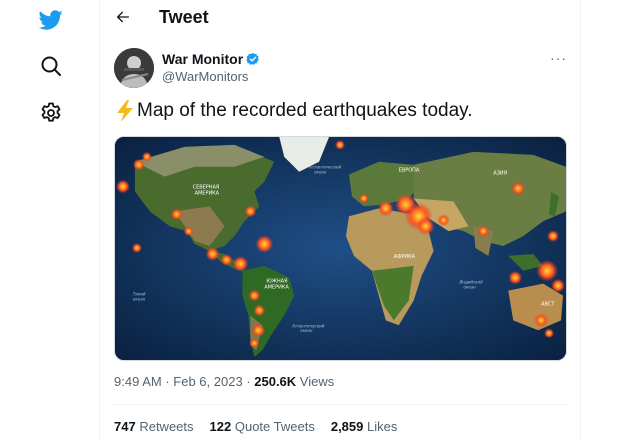 This screenshot has width=640, height=439. Describe the element at coordinates (469, 287) in the screenshot. I see `map-label-indian-2: океан` at that location.